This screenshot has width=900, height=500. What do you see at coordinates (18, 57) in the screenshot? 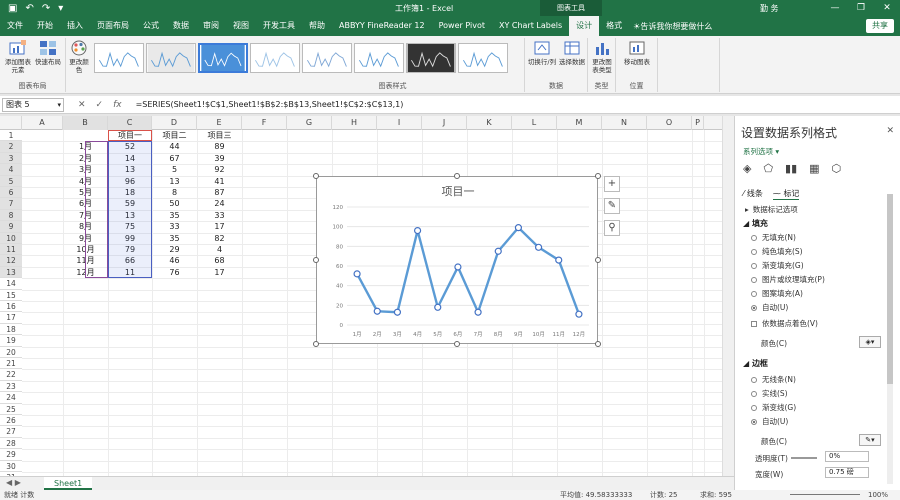
I see `add-chart-element-button: 添加图表元素` at bounding box center [18, 57].